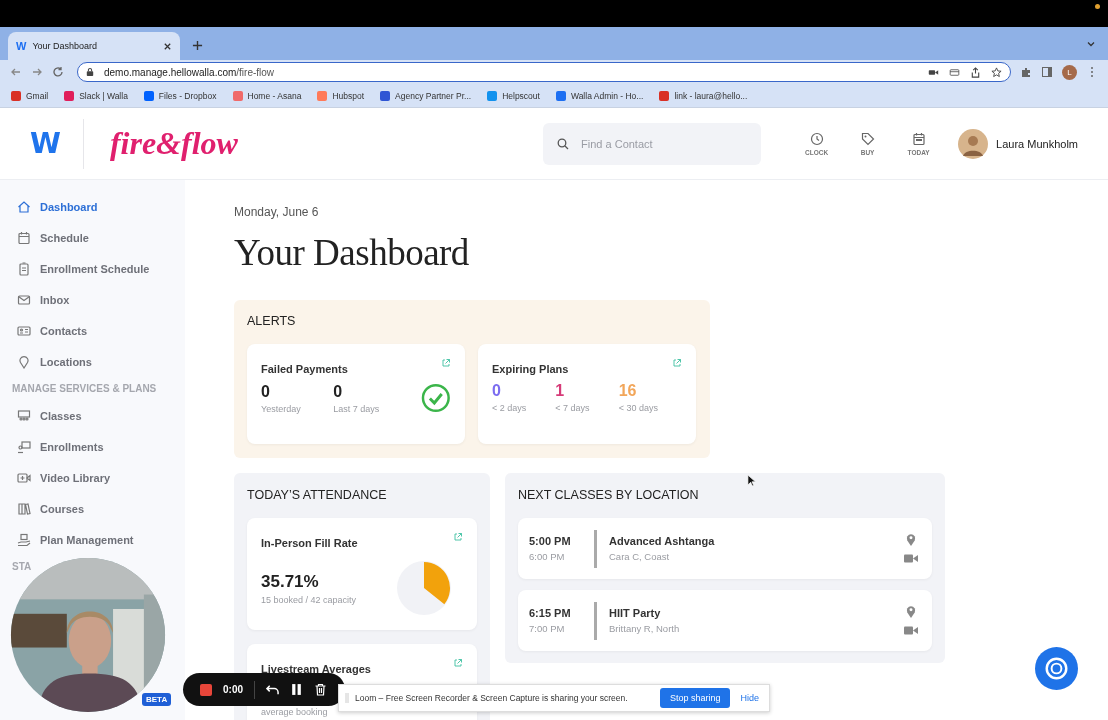 Image resolution: width=1108 pixels, height=720 pixels. I want to click on beta-badge: BETA, so click(157, 699).